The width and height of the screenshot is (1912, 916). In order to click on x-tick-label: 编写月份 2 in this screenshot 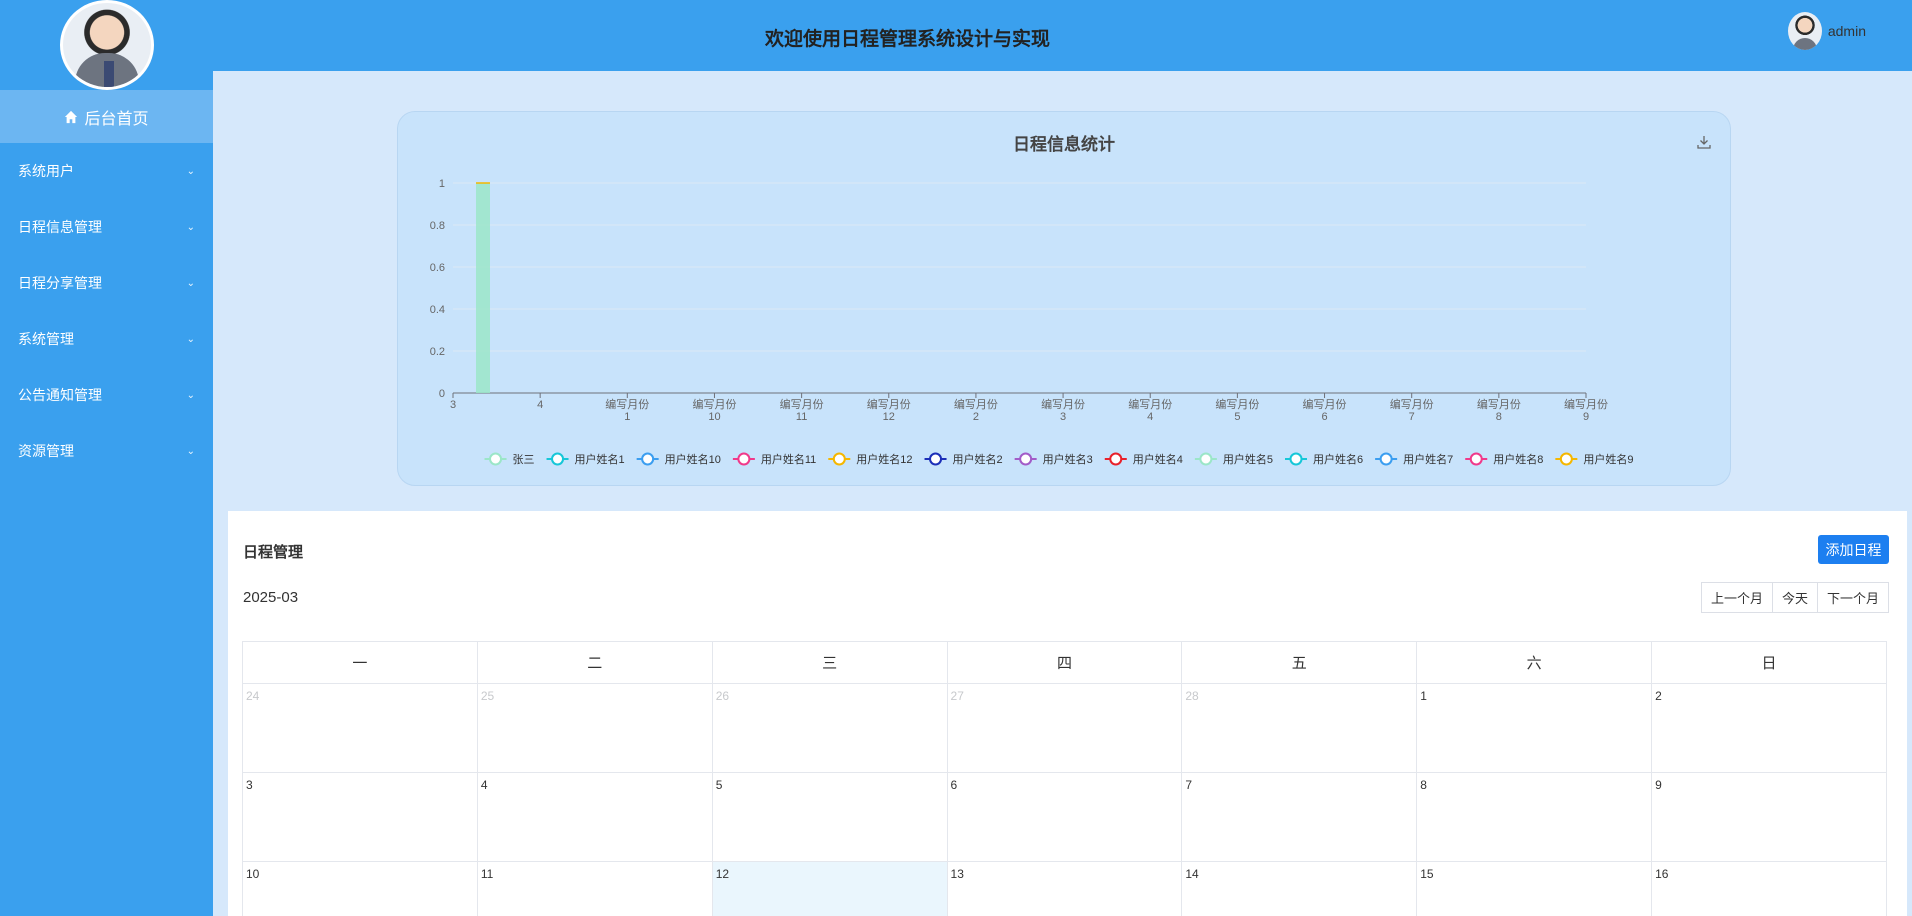, I will do `click(976, 410)`.